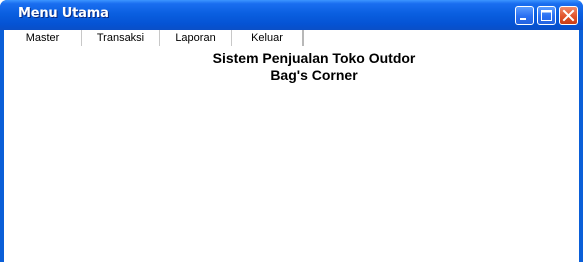  Describe the element at coordinates (524, 15) in the screenshot. I see `minimize-button` at that location.